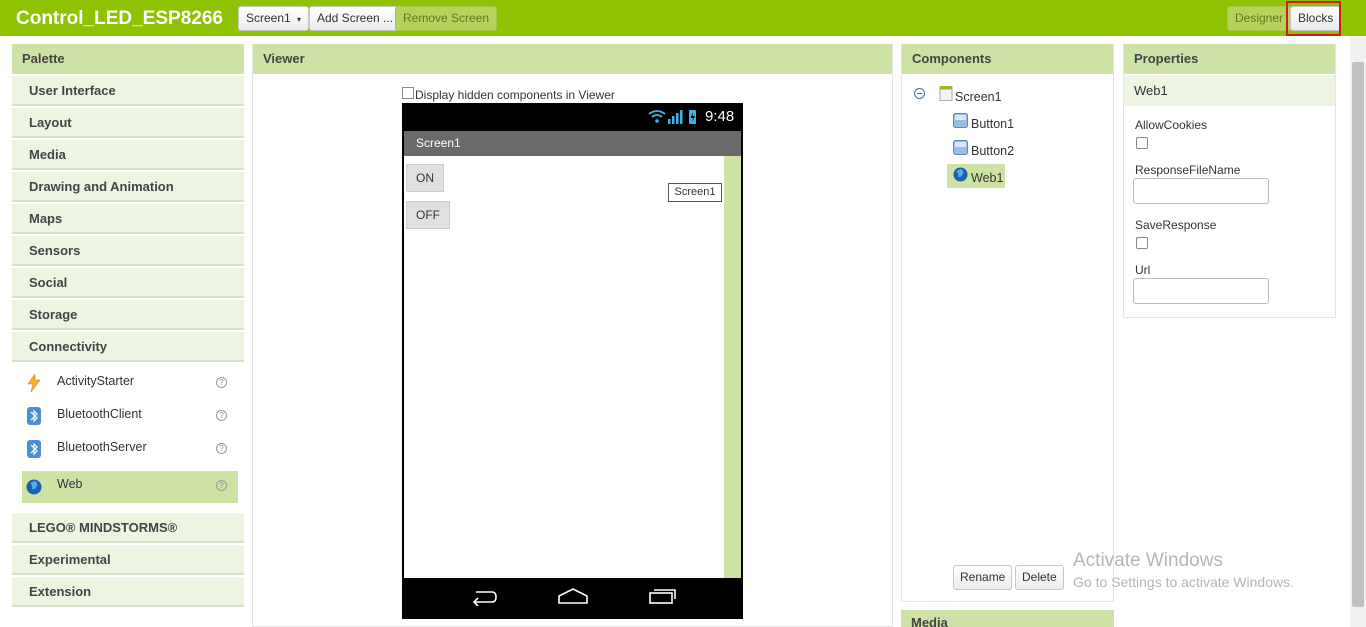 The width and height of the screenshot is (1366, 627). What do you see at coordinates (992, 151) in the screenshot?
I see `tree-item-button2: Button2` at bounding box center [992, 151].